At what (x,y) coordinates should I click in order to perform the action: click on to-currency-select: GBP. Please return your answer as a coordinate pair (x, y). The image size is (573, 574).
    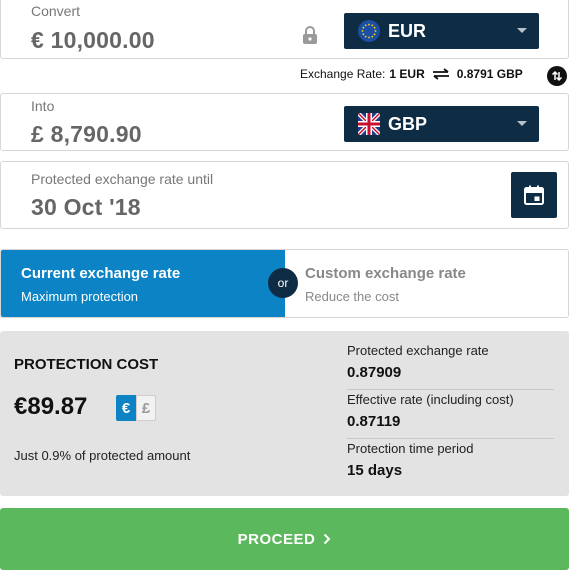
    Looking at the image, I should click on (441, 124).